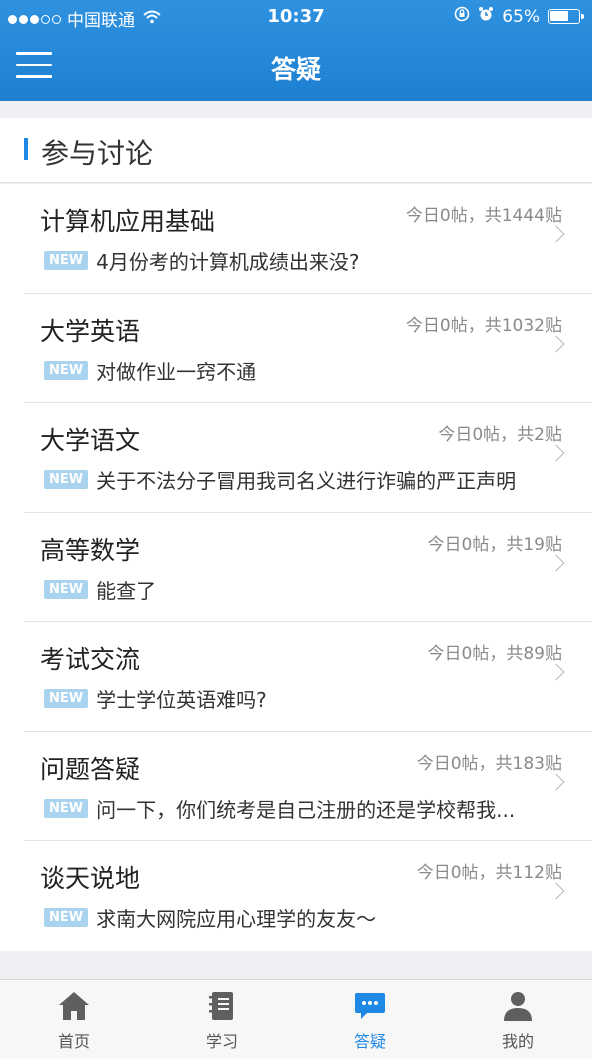 Image resolution: width=592 pixels, height=1059 pixels. What do you see at coordinates (176, 371) in the screenshot?
I see `latest-post-title: 对做作业一窍不通` at bounding box center [176, 371].